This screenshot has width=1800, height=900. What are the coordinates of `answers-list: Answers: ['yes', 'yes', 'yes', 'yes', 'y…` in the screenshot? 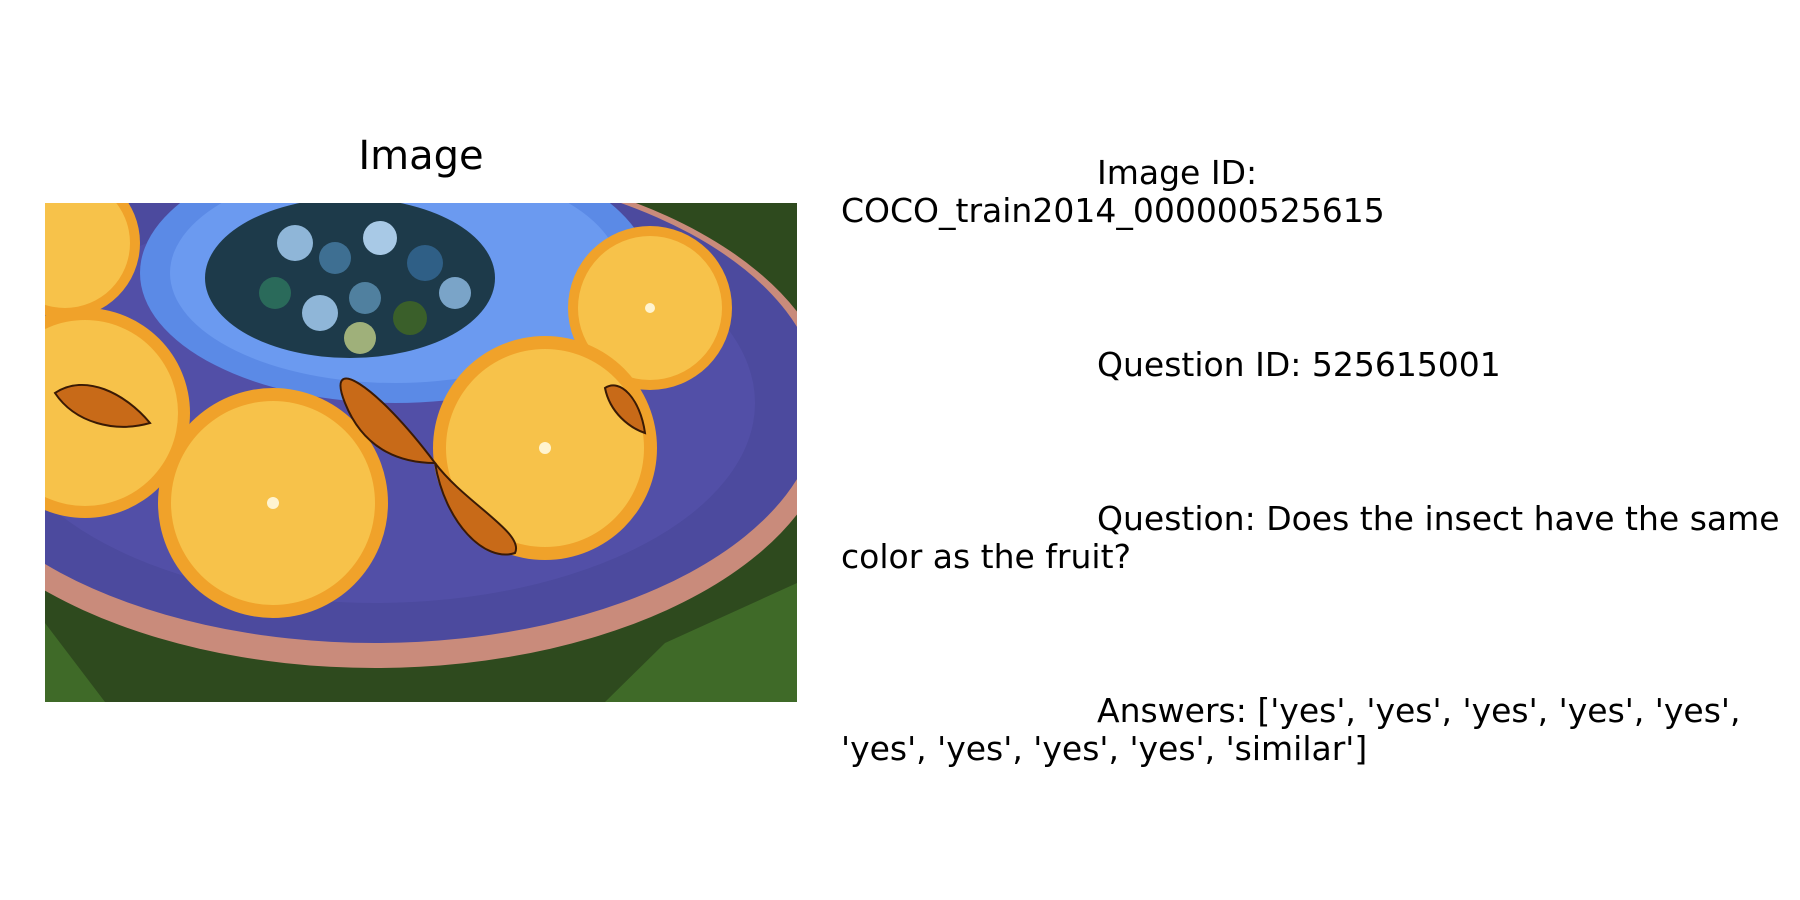 It's located at (1419, 710).